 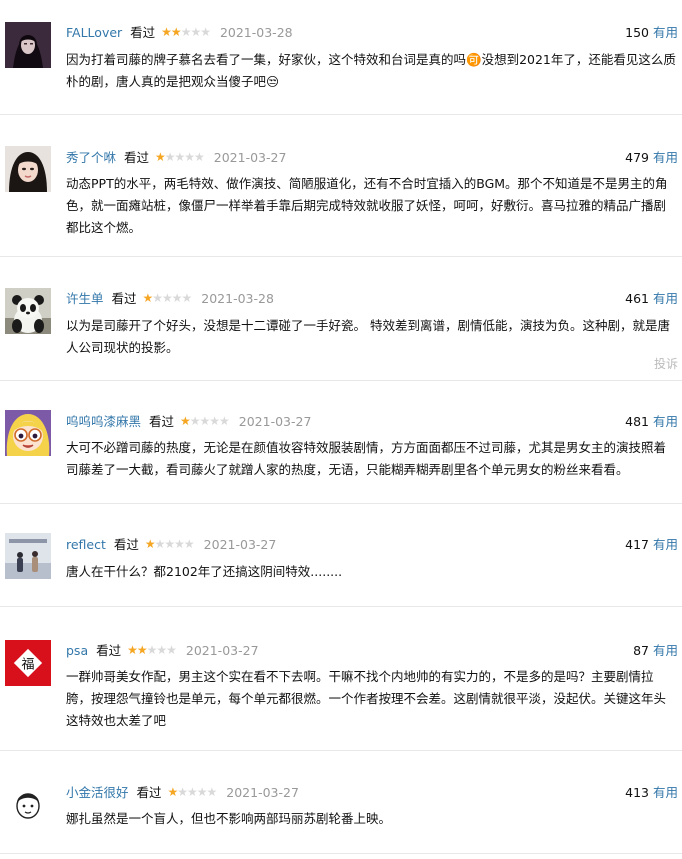 What do you see at coordinates (85, 298) in the screenshot?
I see `username-link: 许生单` at bounding box center [85, 298].